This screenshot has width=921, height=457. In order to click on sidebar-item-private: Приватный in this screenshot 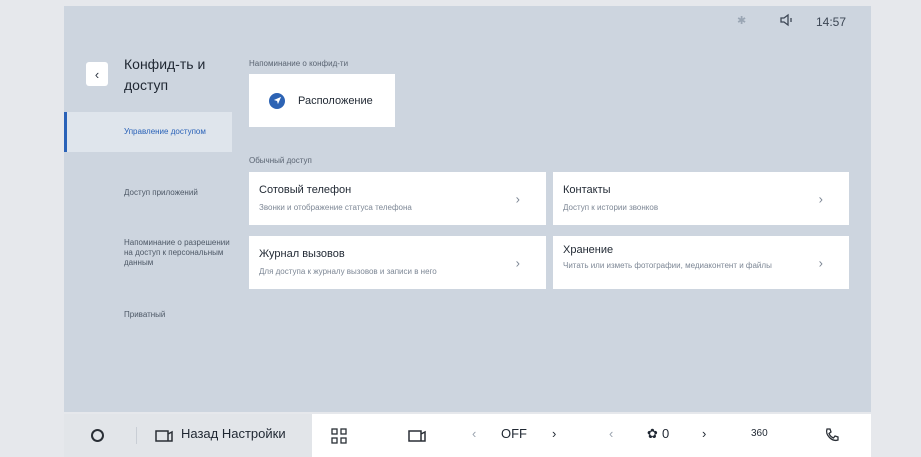, I will do `click(148, 315)`.